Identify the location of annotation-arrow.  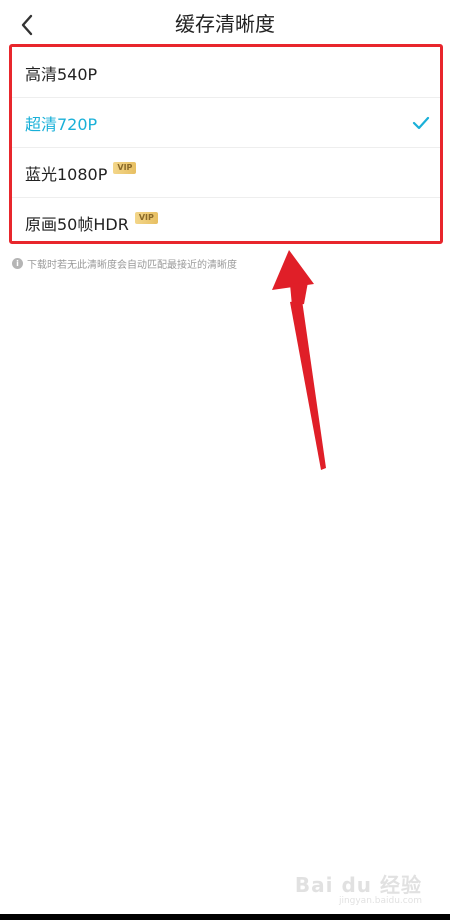
(299, 360).